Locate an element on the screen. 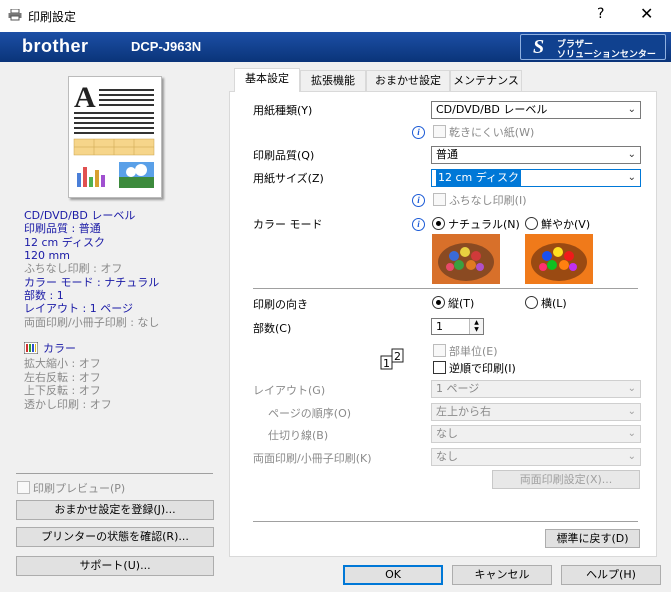 The width and height of the screenshot is (671, 592). media-type-label: 用紙種類(Y) is located at coordinates (283, 110).